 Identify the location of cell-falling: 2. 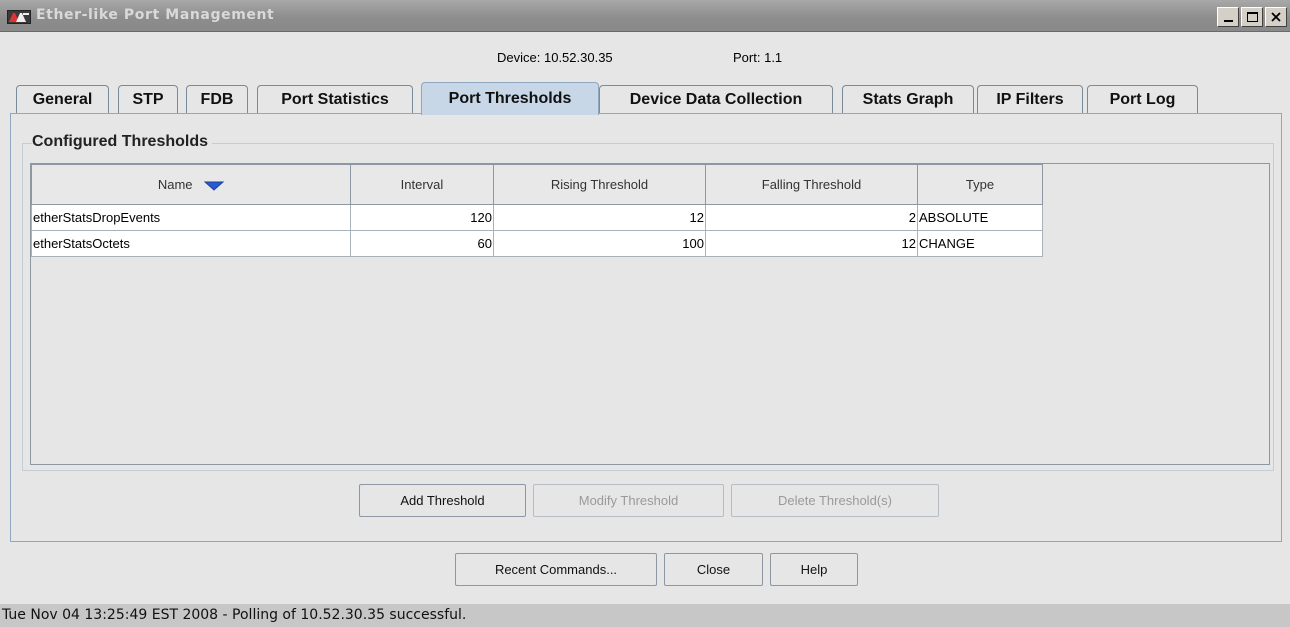
(811, 217).